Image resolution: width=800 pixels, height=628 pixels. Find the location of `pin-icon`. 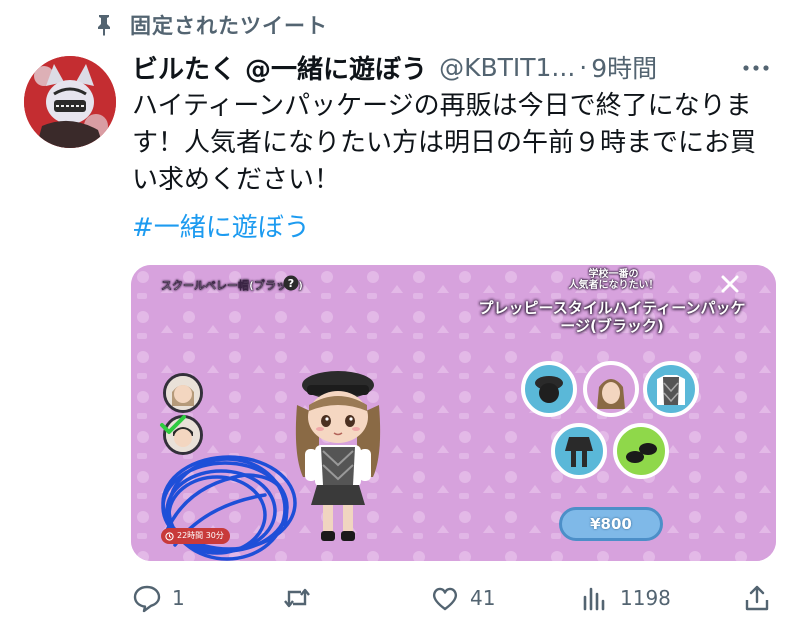

pin-icon is located at coordinates (104, 25).